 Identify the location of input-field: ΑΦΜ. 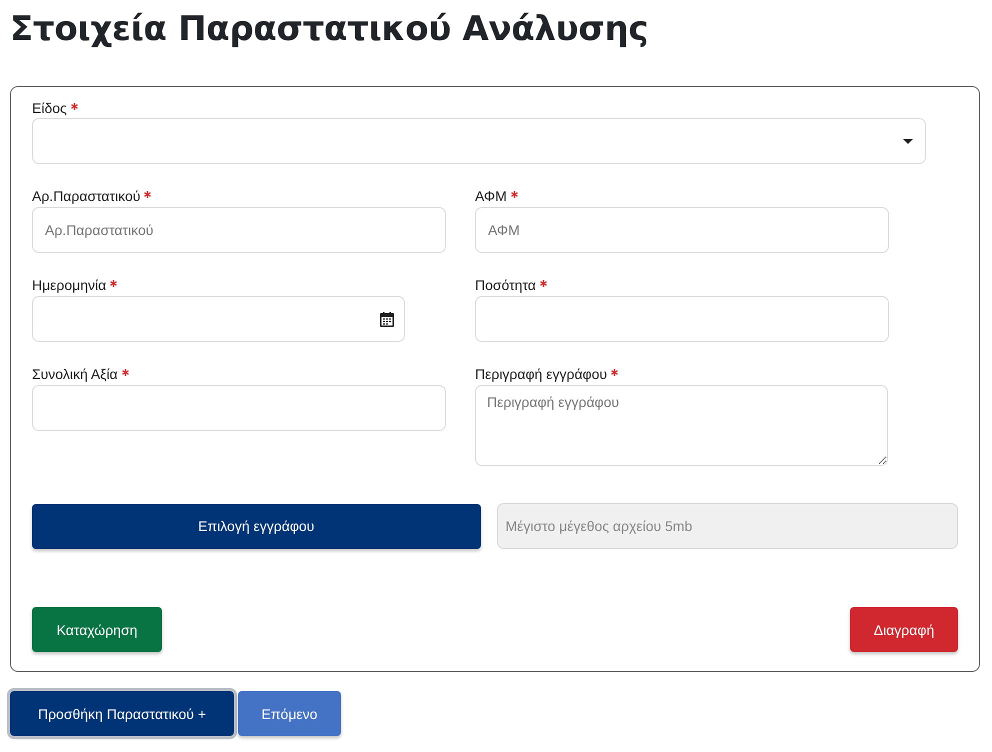
(682, 230).